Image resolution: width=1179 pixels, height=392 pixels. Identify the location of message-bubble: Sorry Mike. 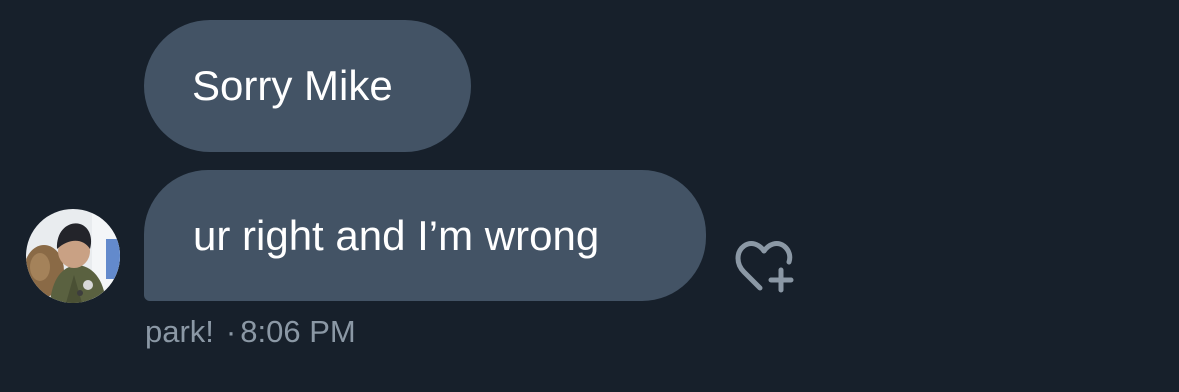
(307, 86).